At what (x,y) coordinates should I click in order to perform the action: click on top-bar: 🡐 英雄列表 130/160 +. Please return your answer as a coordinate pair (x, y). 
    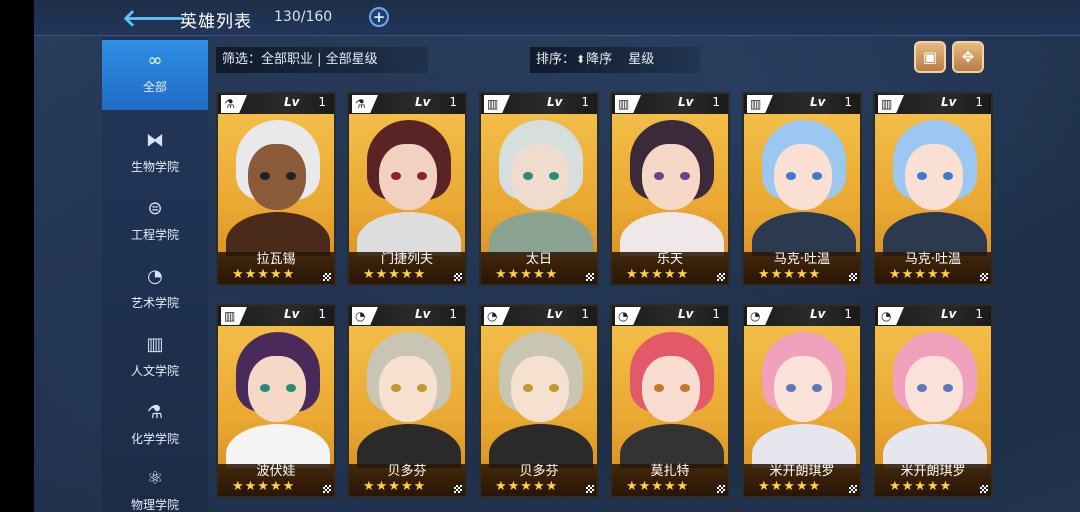
    Looking at the image, I should click on (557, 18).